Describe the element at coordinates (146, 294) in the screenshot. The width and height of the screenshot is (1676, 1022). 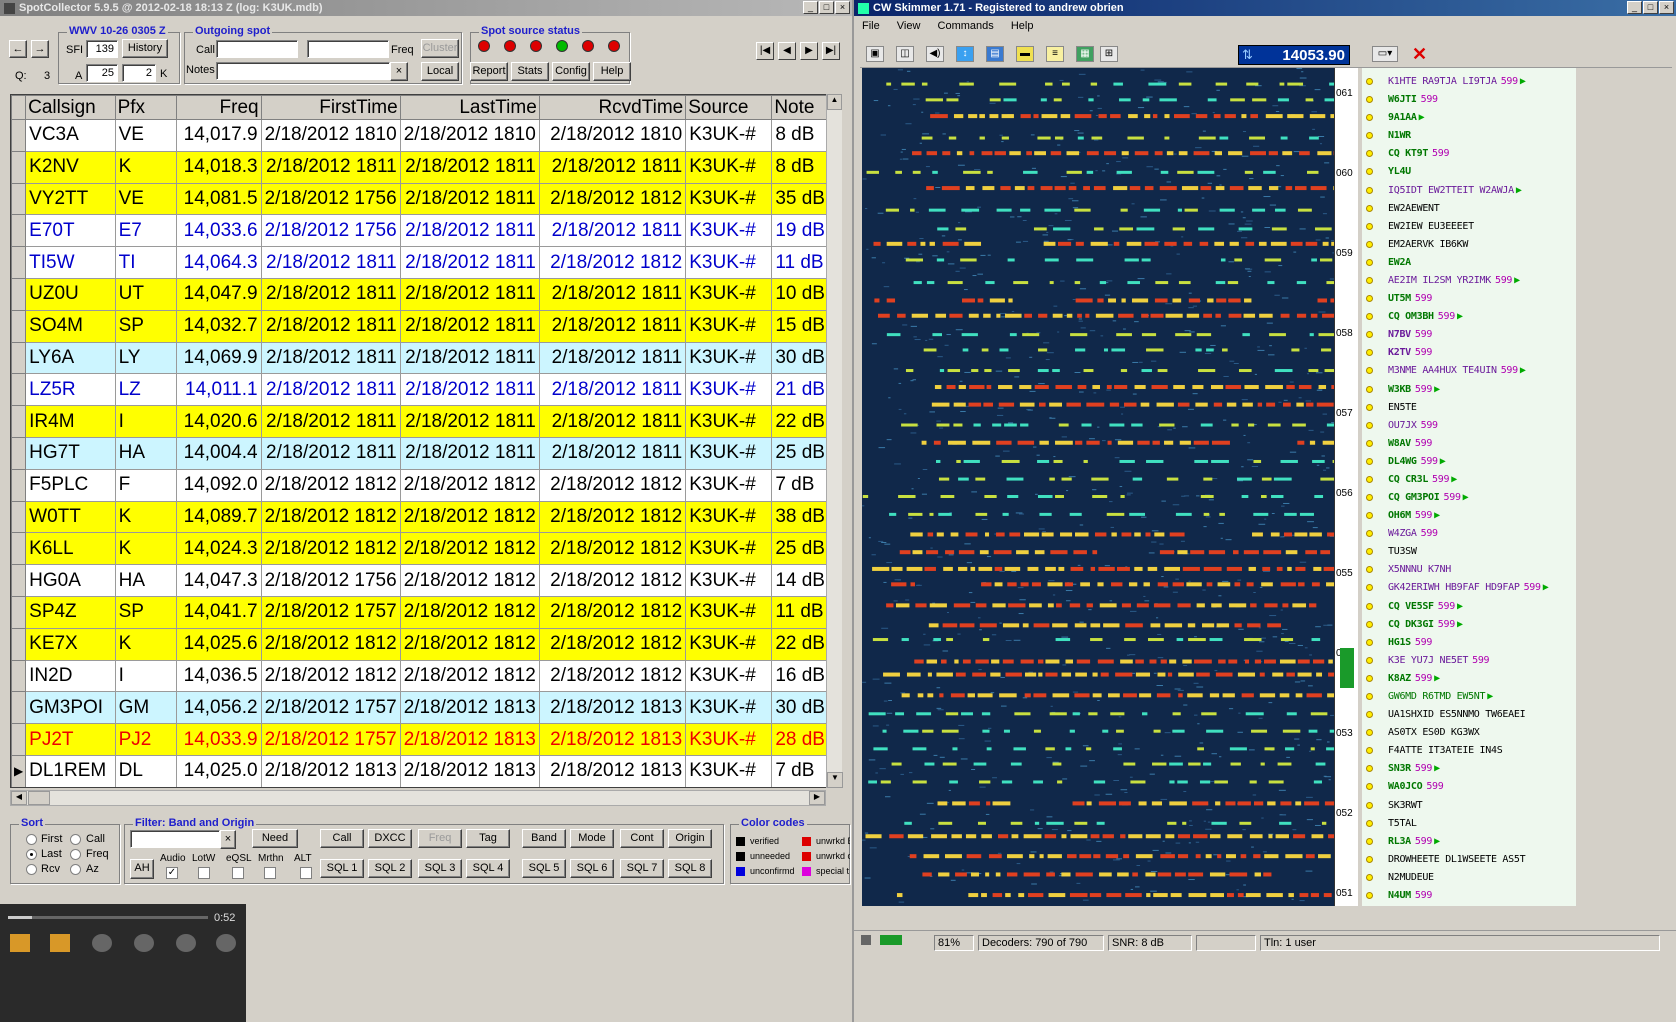
I see `prefix-cell: UT` at that location.